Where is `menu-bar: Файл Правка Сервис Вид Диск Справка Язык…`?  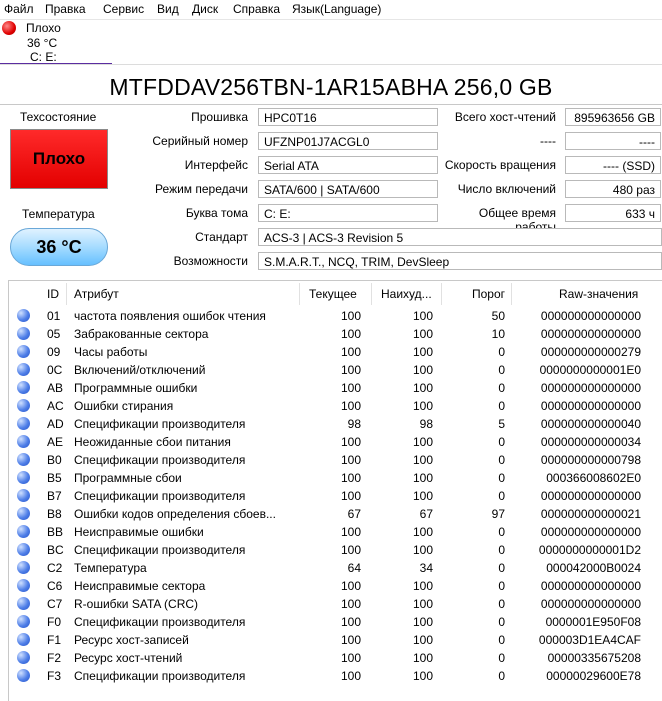 menu-bar: Файл Правка Сервис Вид Диск Справка Язык… is located at coordinates (331, 10).